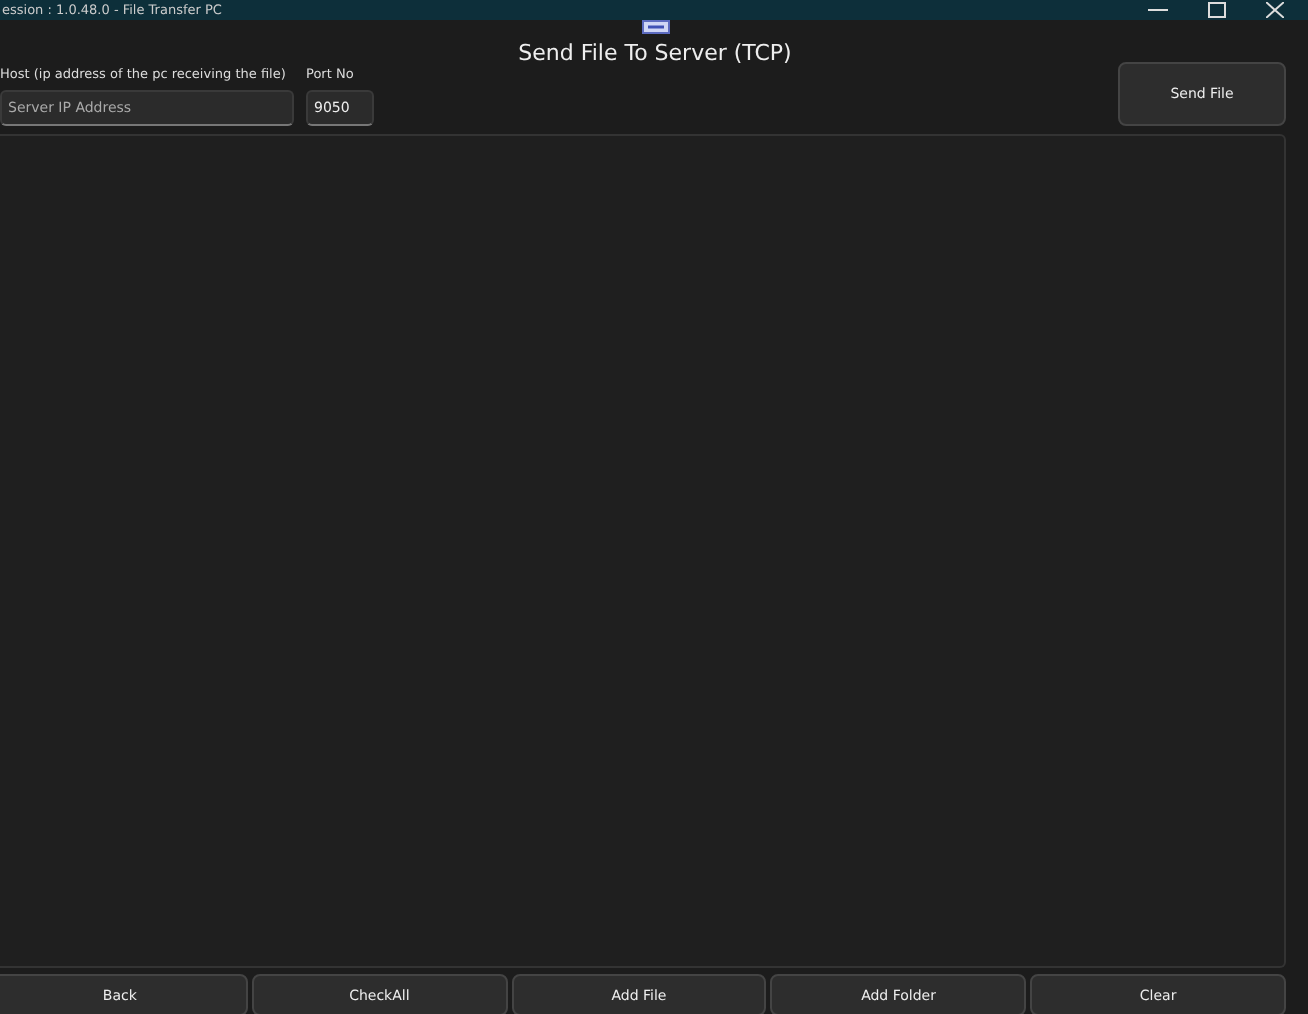 The height and width of the screenshot is (1014, 1308). I want to click on drag-handle-icon, so click(655, 27).